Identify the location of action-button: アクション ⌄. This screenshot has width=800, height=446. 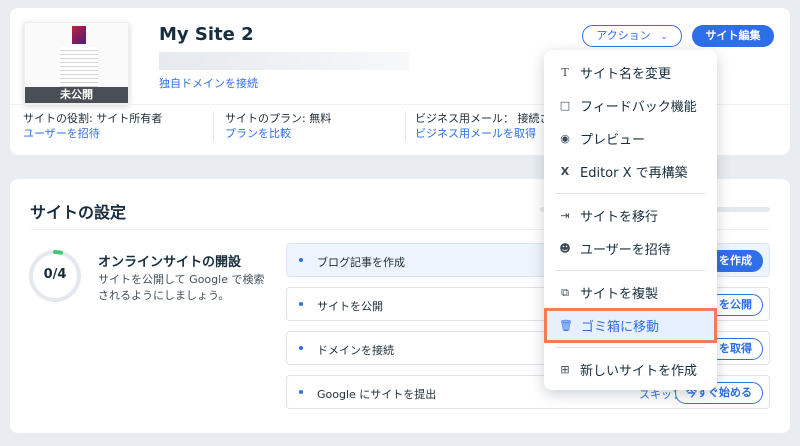
(632, 36).